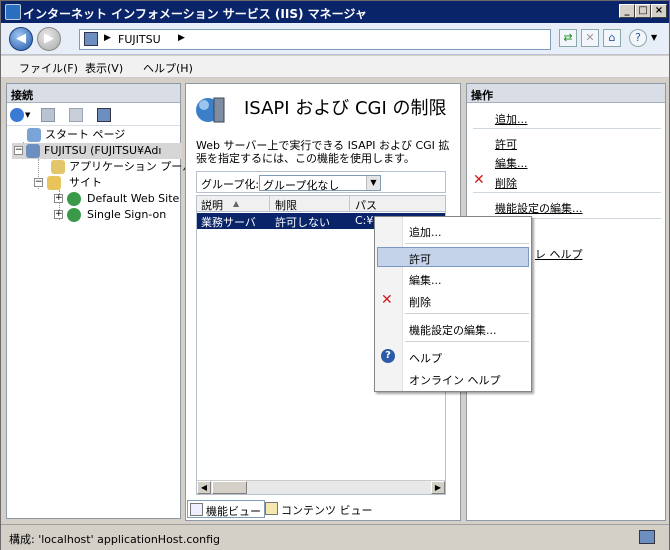 This screenshot has width=670, height=550. I want to click on group-by-select: グループ化なし ▼, so click(320, 183).